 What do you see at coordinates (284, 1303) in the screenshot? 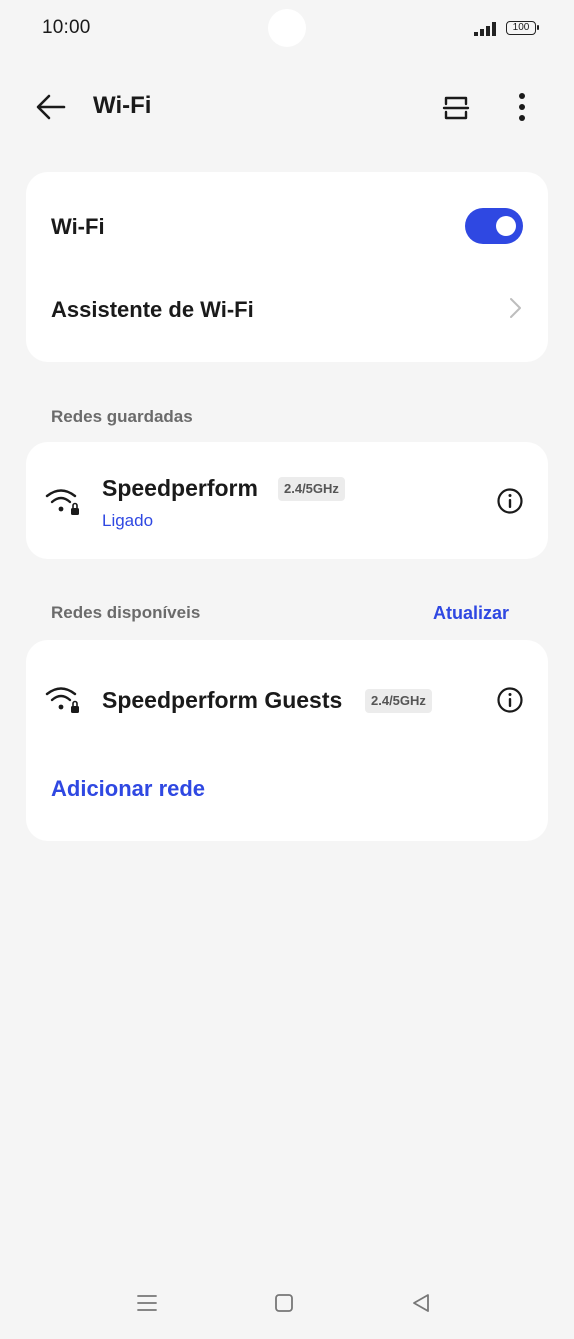
I see `home-square-icon` at bounding box center [284, 1303].